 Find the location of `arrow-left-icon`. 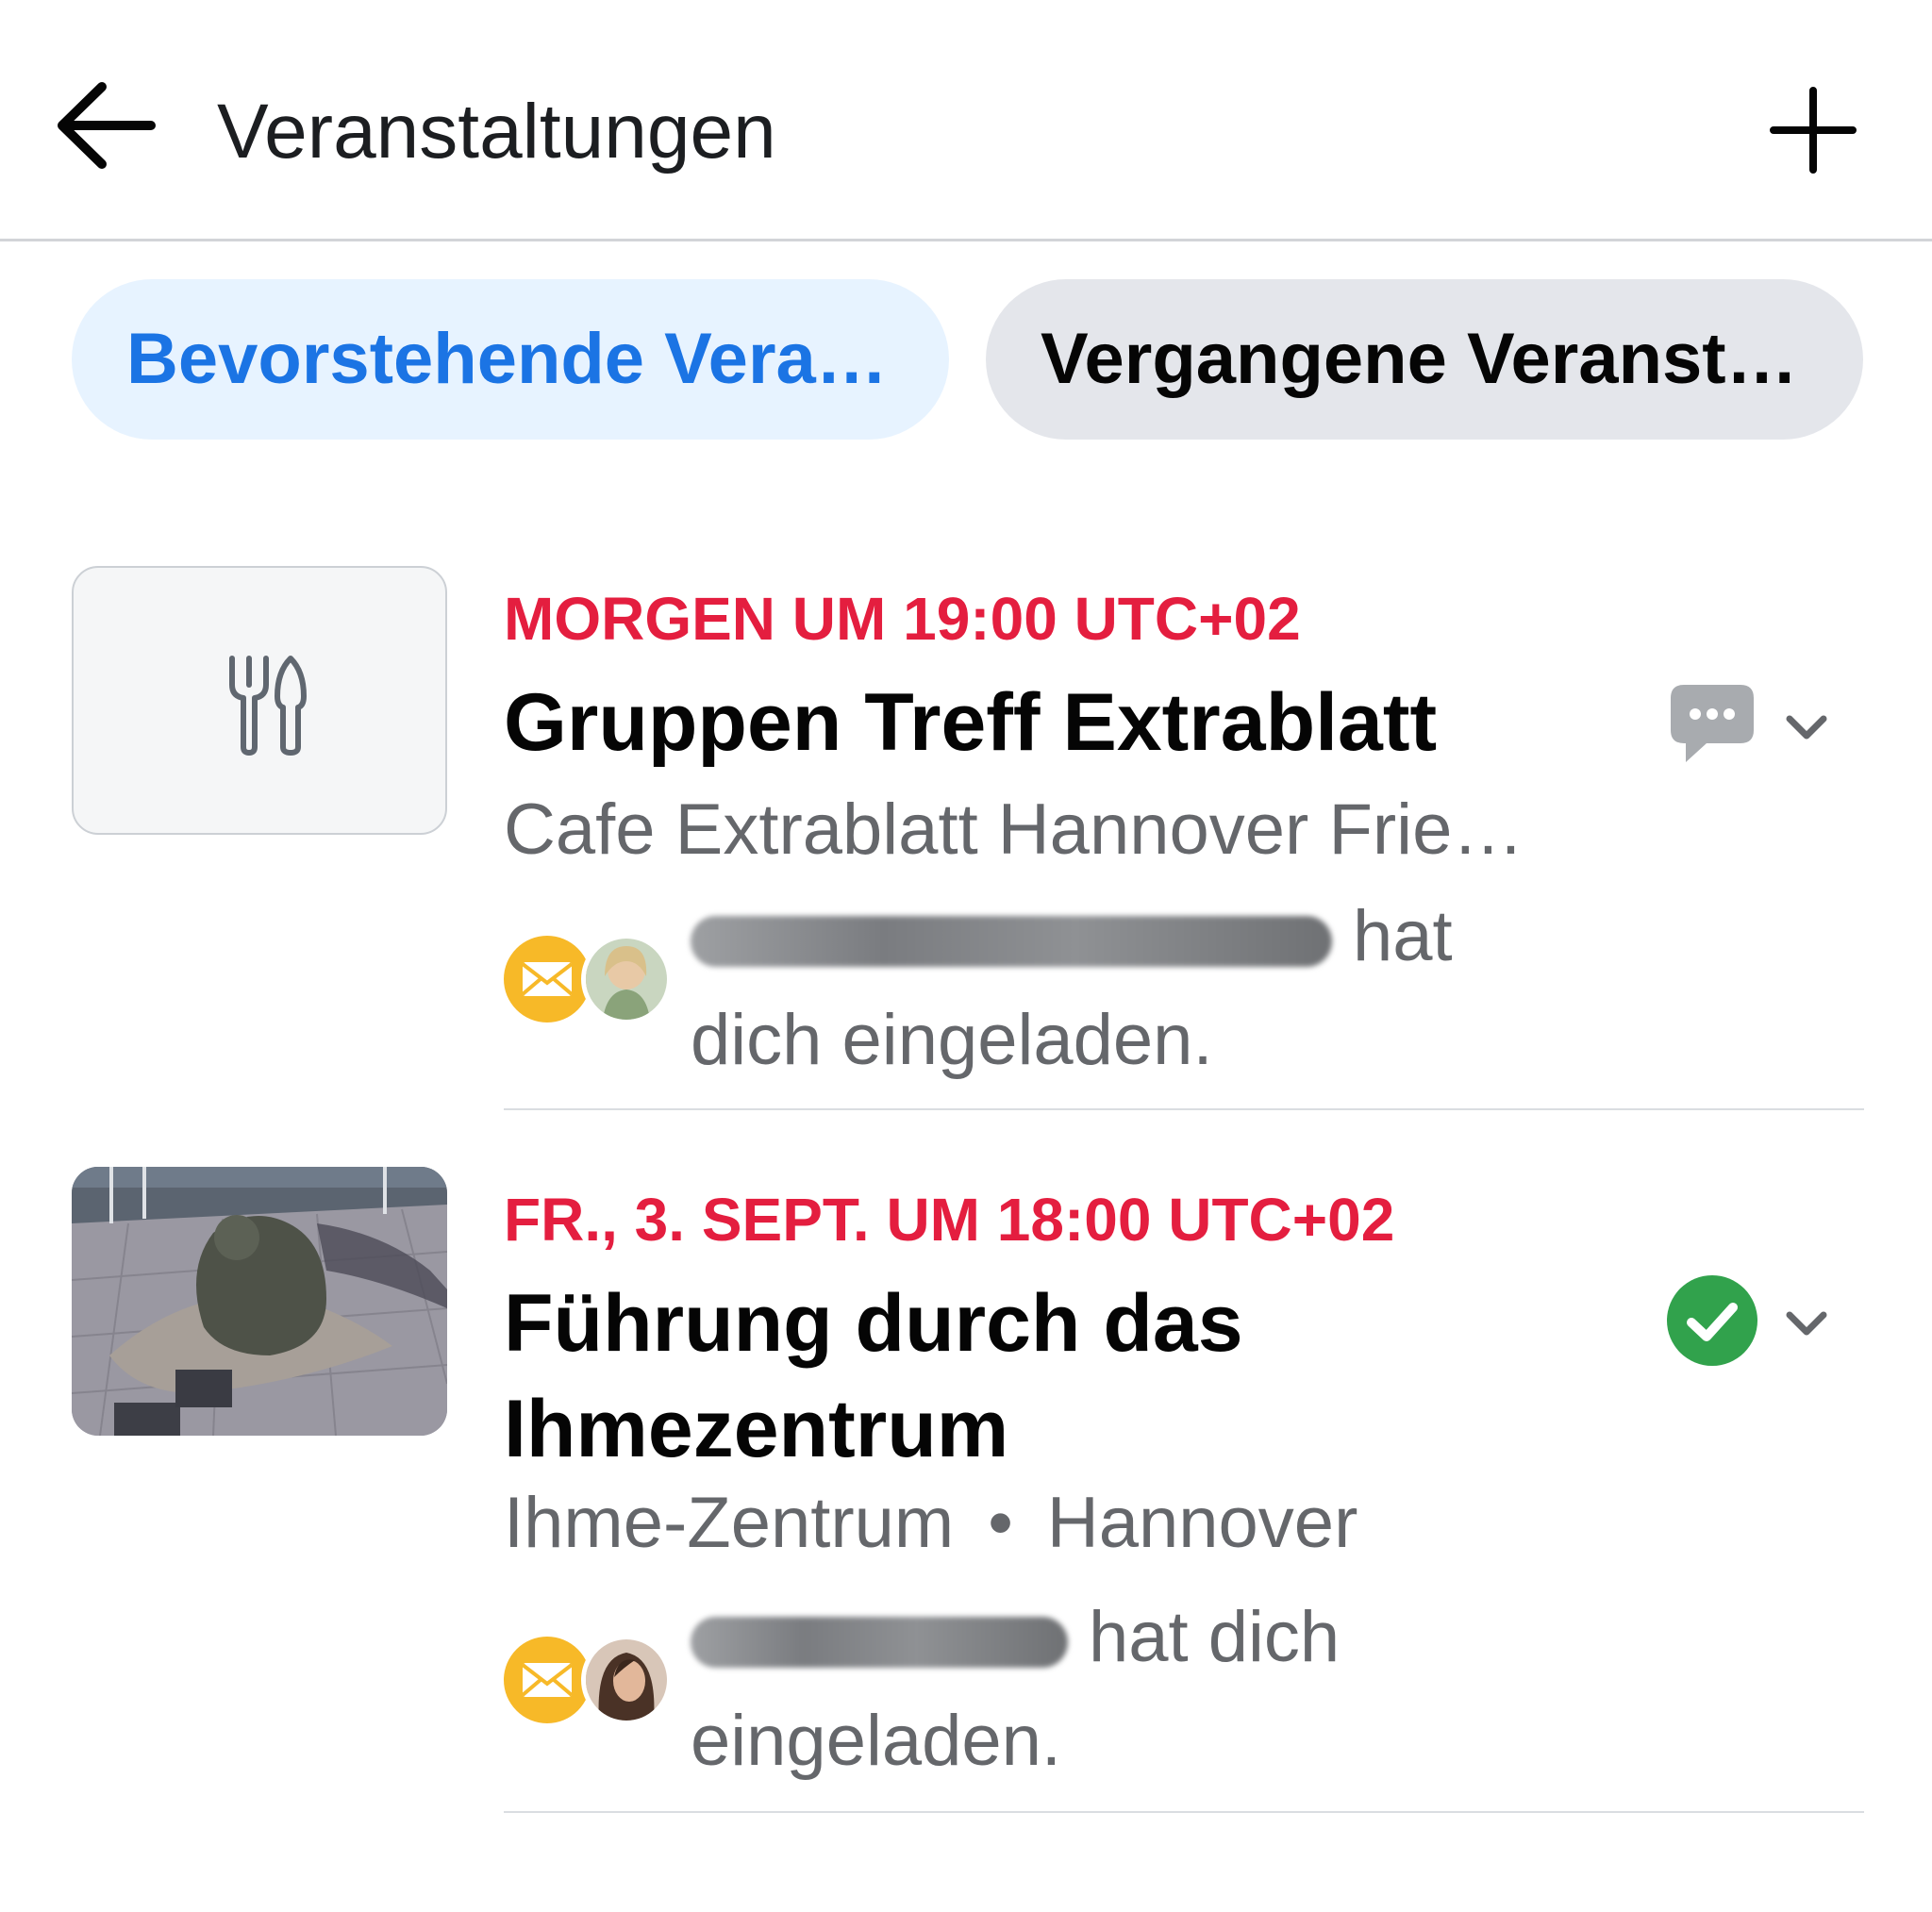

arrow-left-icon is located at coordinates (107, 125).